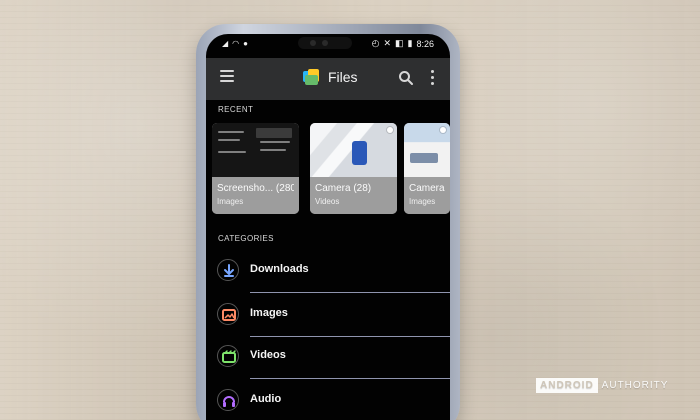 The width and height of the screenshot is (700, 420). Describe the element at coordinates (255, 150) in the screenshot. I see `screenshot-thumbnail` at that location.